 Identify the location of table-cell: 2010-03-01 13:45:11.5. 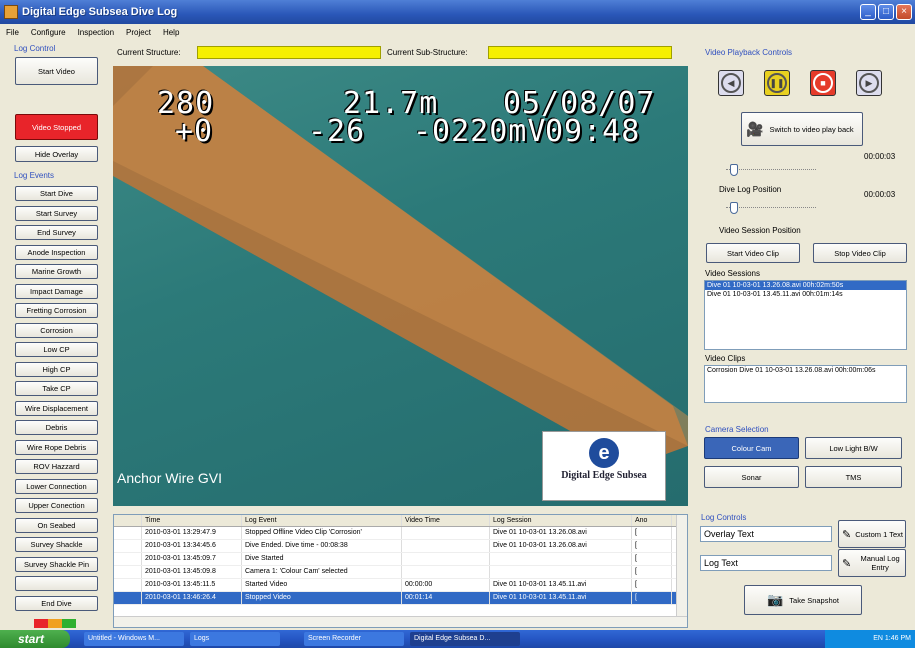
(192, 585).